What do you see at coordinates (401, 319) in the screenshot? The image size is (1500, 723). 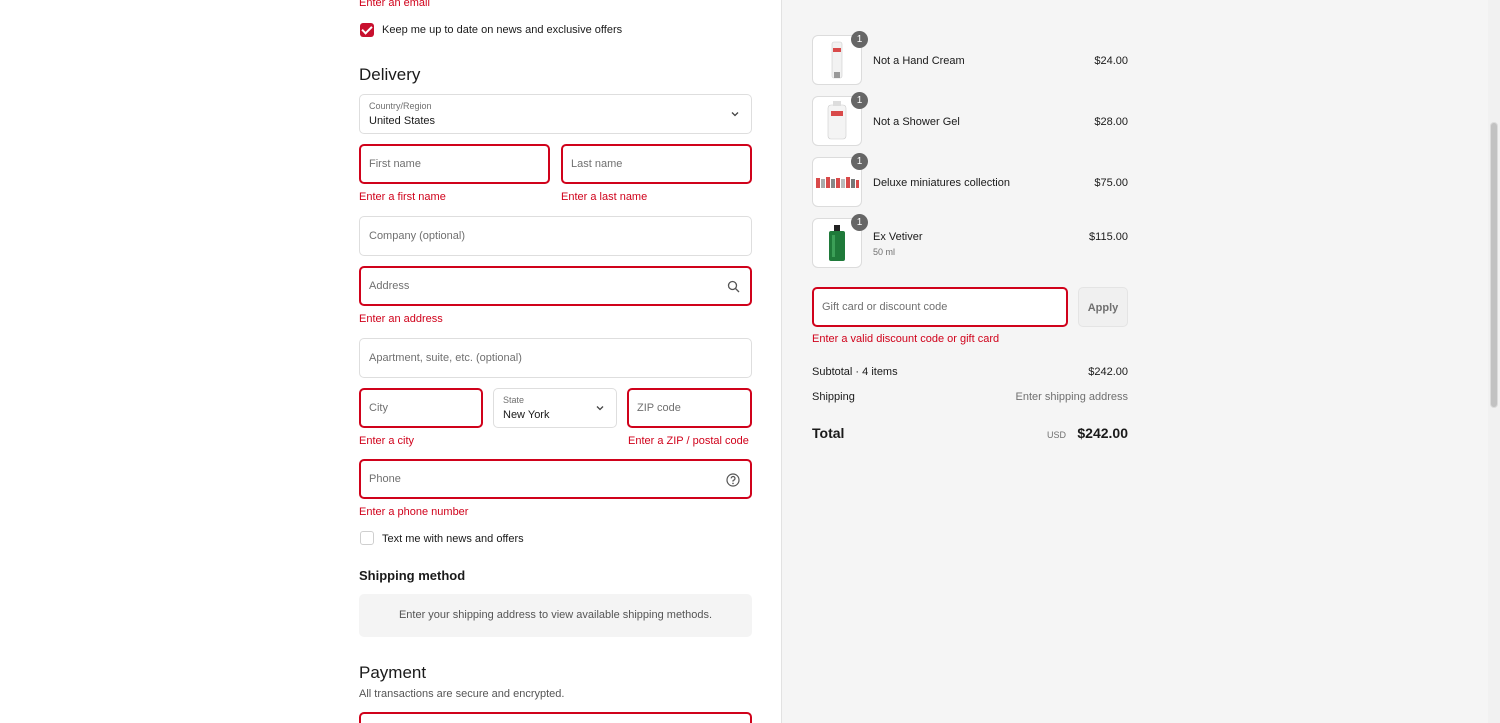 I see `address-error: Enter an address` at bounding box center [401, 319].